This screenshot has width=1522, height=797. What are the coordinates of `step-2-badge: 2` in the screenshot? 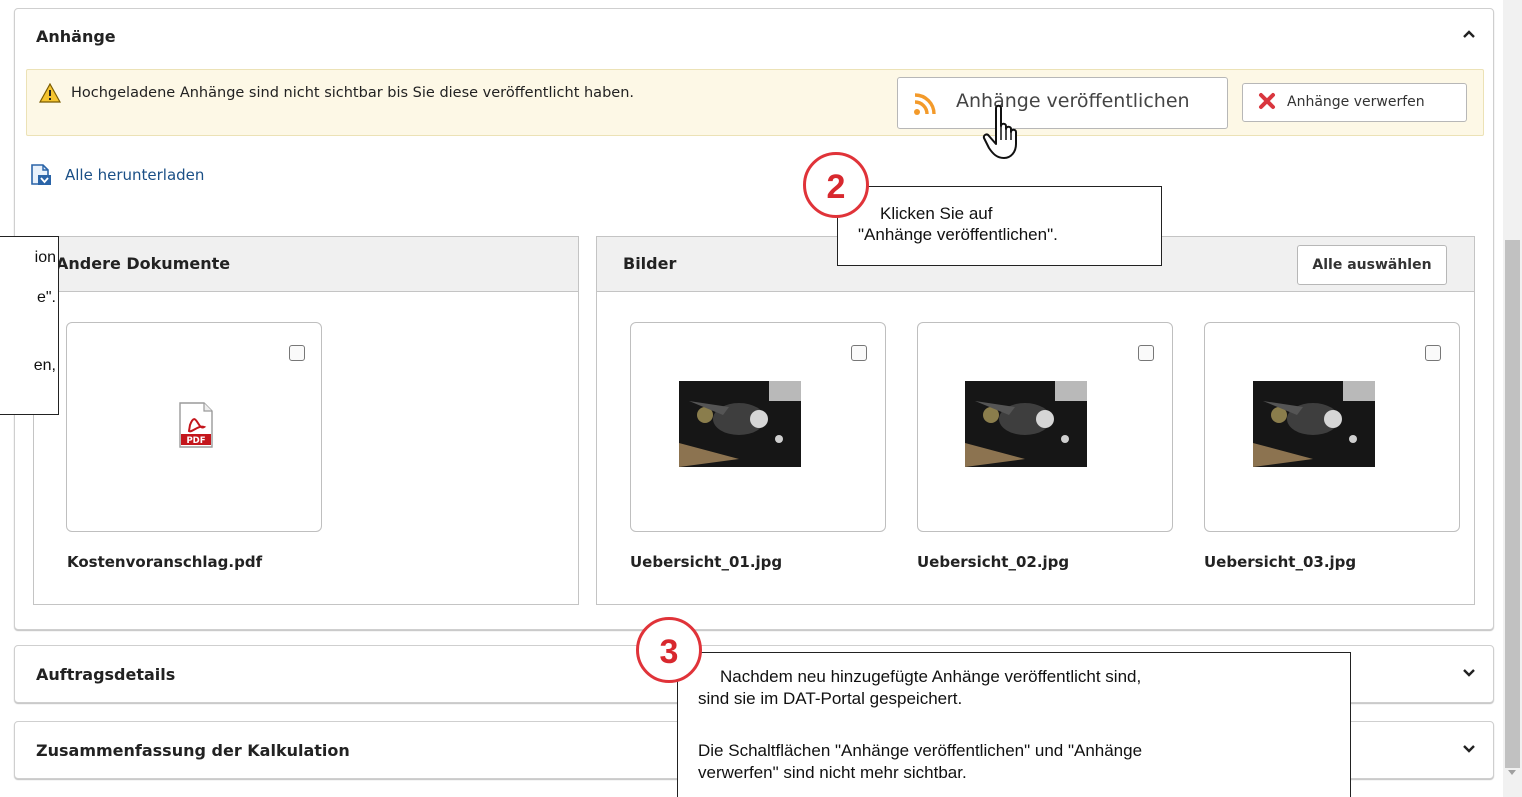 It's located at (836, 185).